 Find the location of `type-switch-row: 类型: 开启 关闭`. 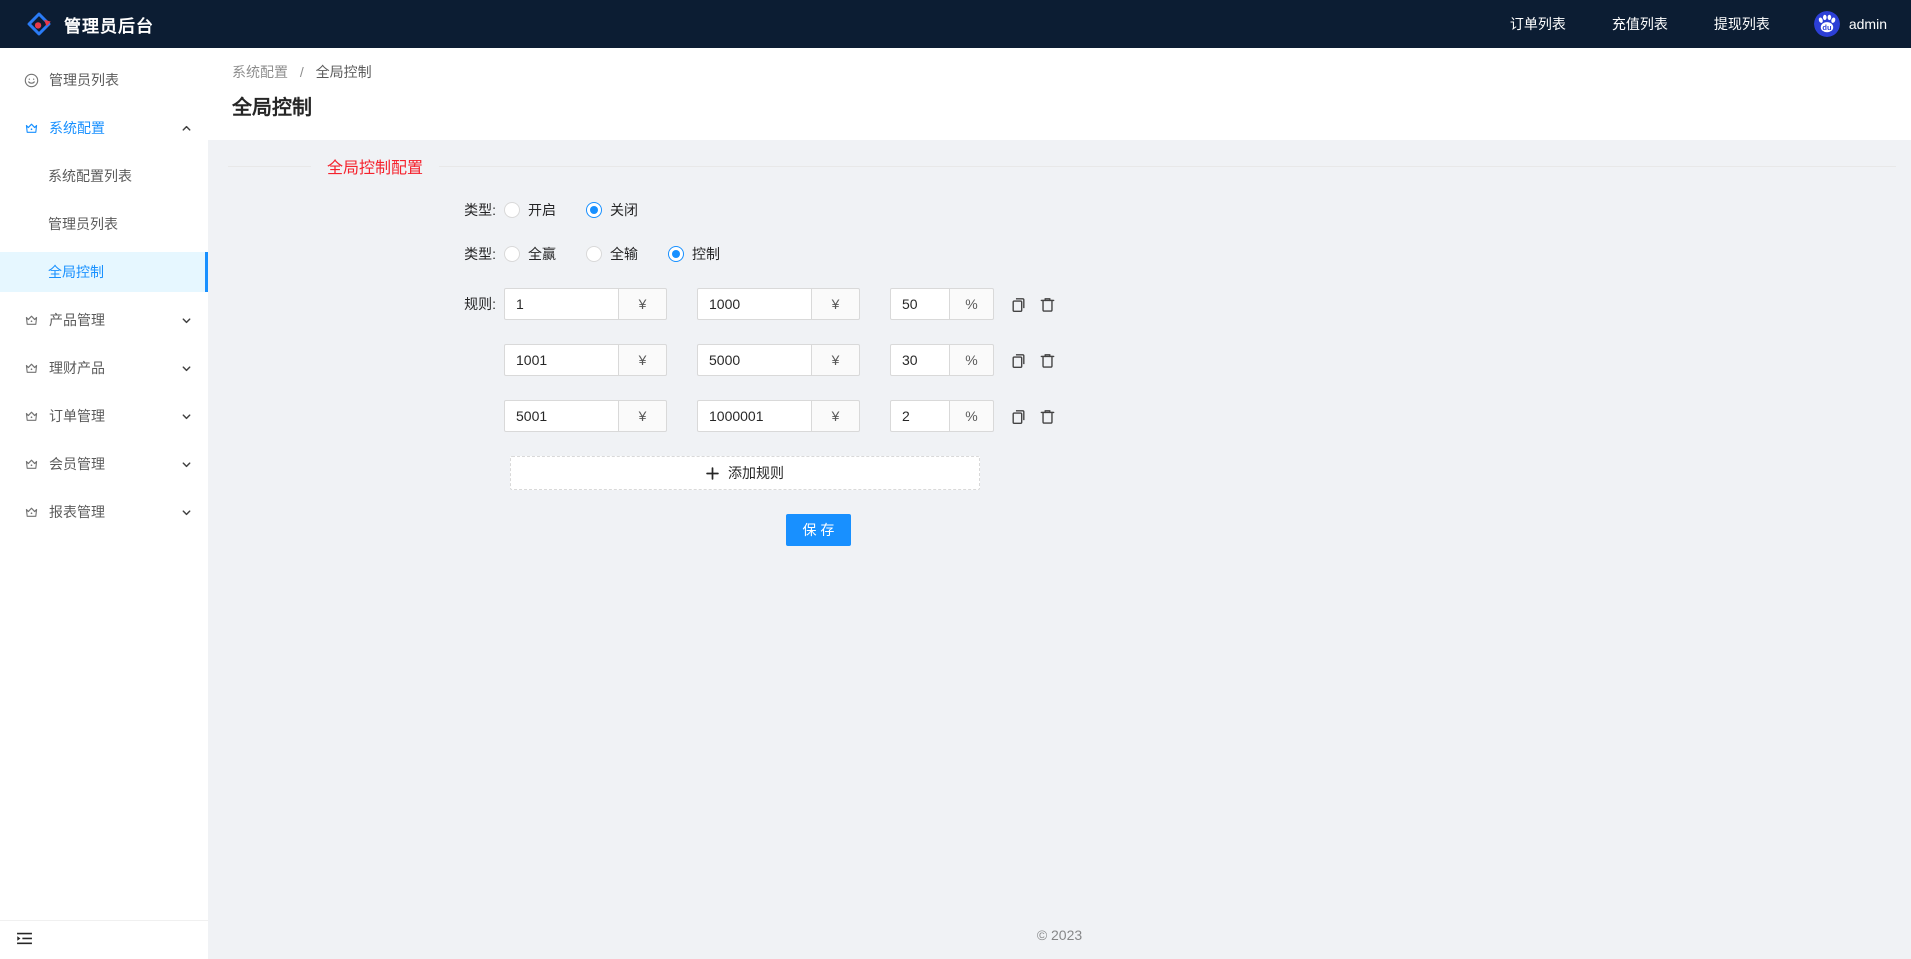

type-switch-row: 类型: 开启 关闭 is located at coordinates (1059, 210).